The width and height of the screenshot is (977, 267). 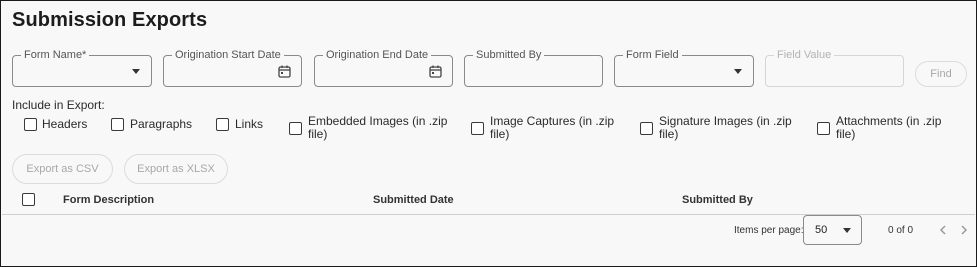 What do you see at coordinates (943, 230) in the screenshot?
I see `previous-page-icon` at bounding box center [943, 230].